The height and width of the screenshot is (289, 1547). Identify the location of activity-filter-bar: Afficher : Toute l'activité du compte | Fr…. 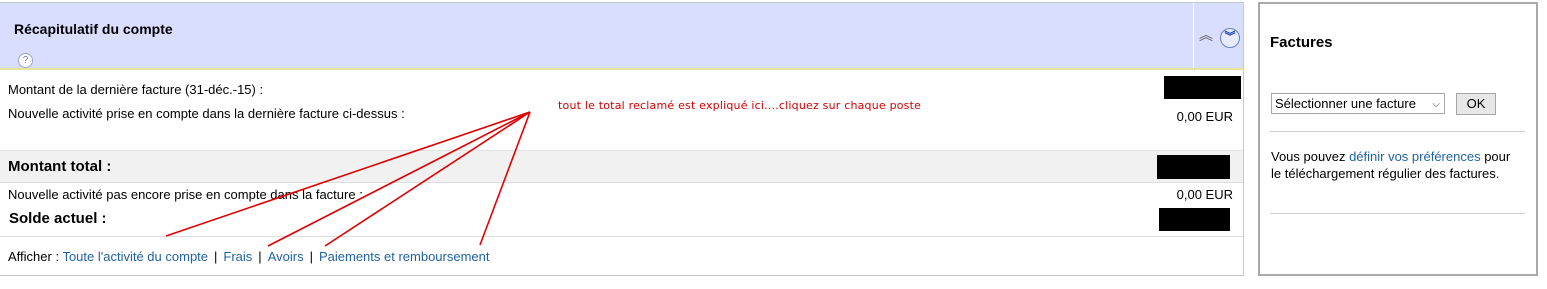
(249, 256).